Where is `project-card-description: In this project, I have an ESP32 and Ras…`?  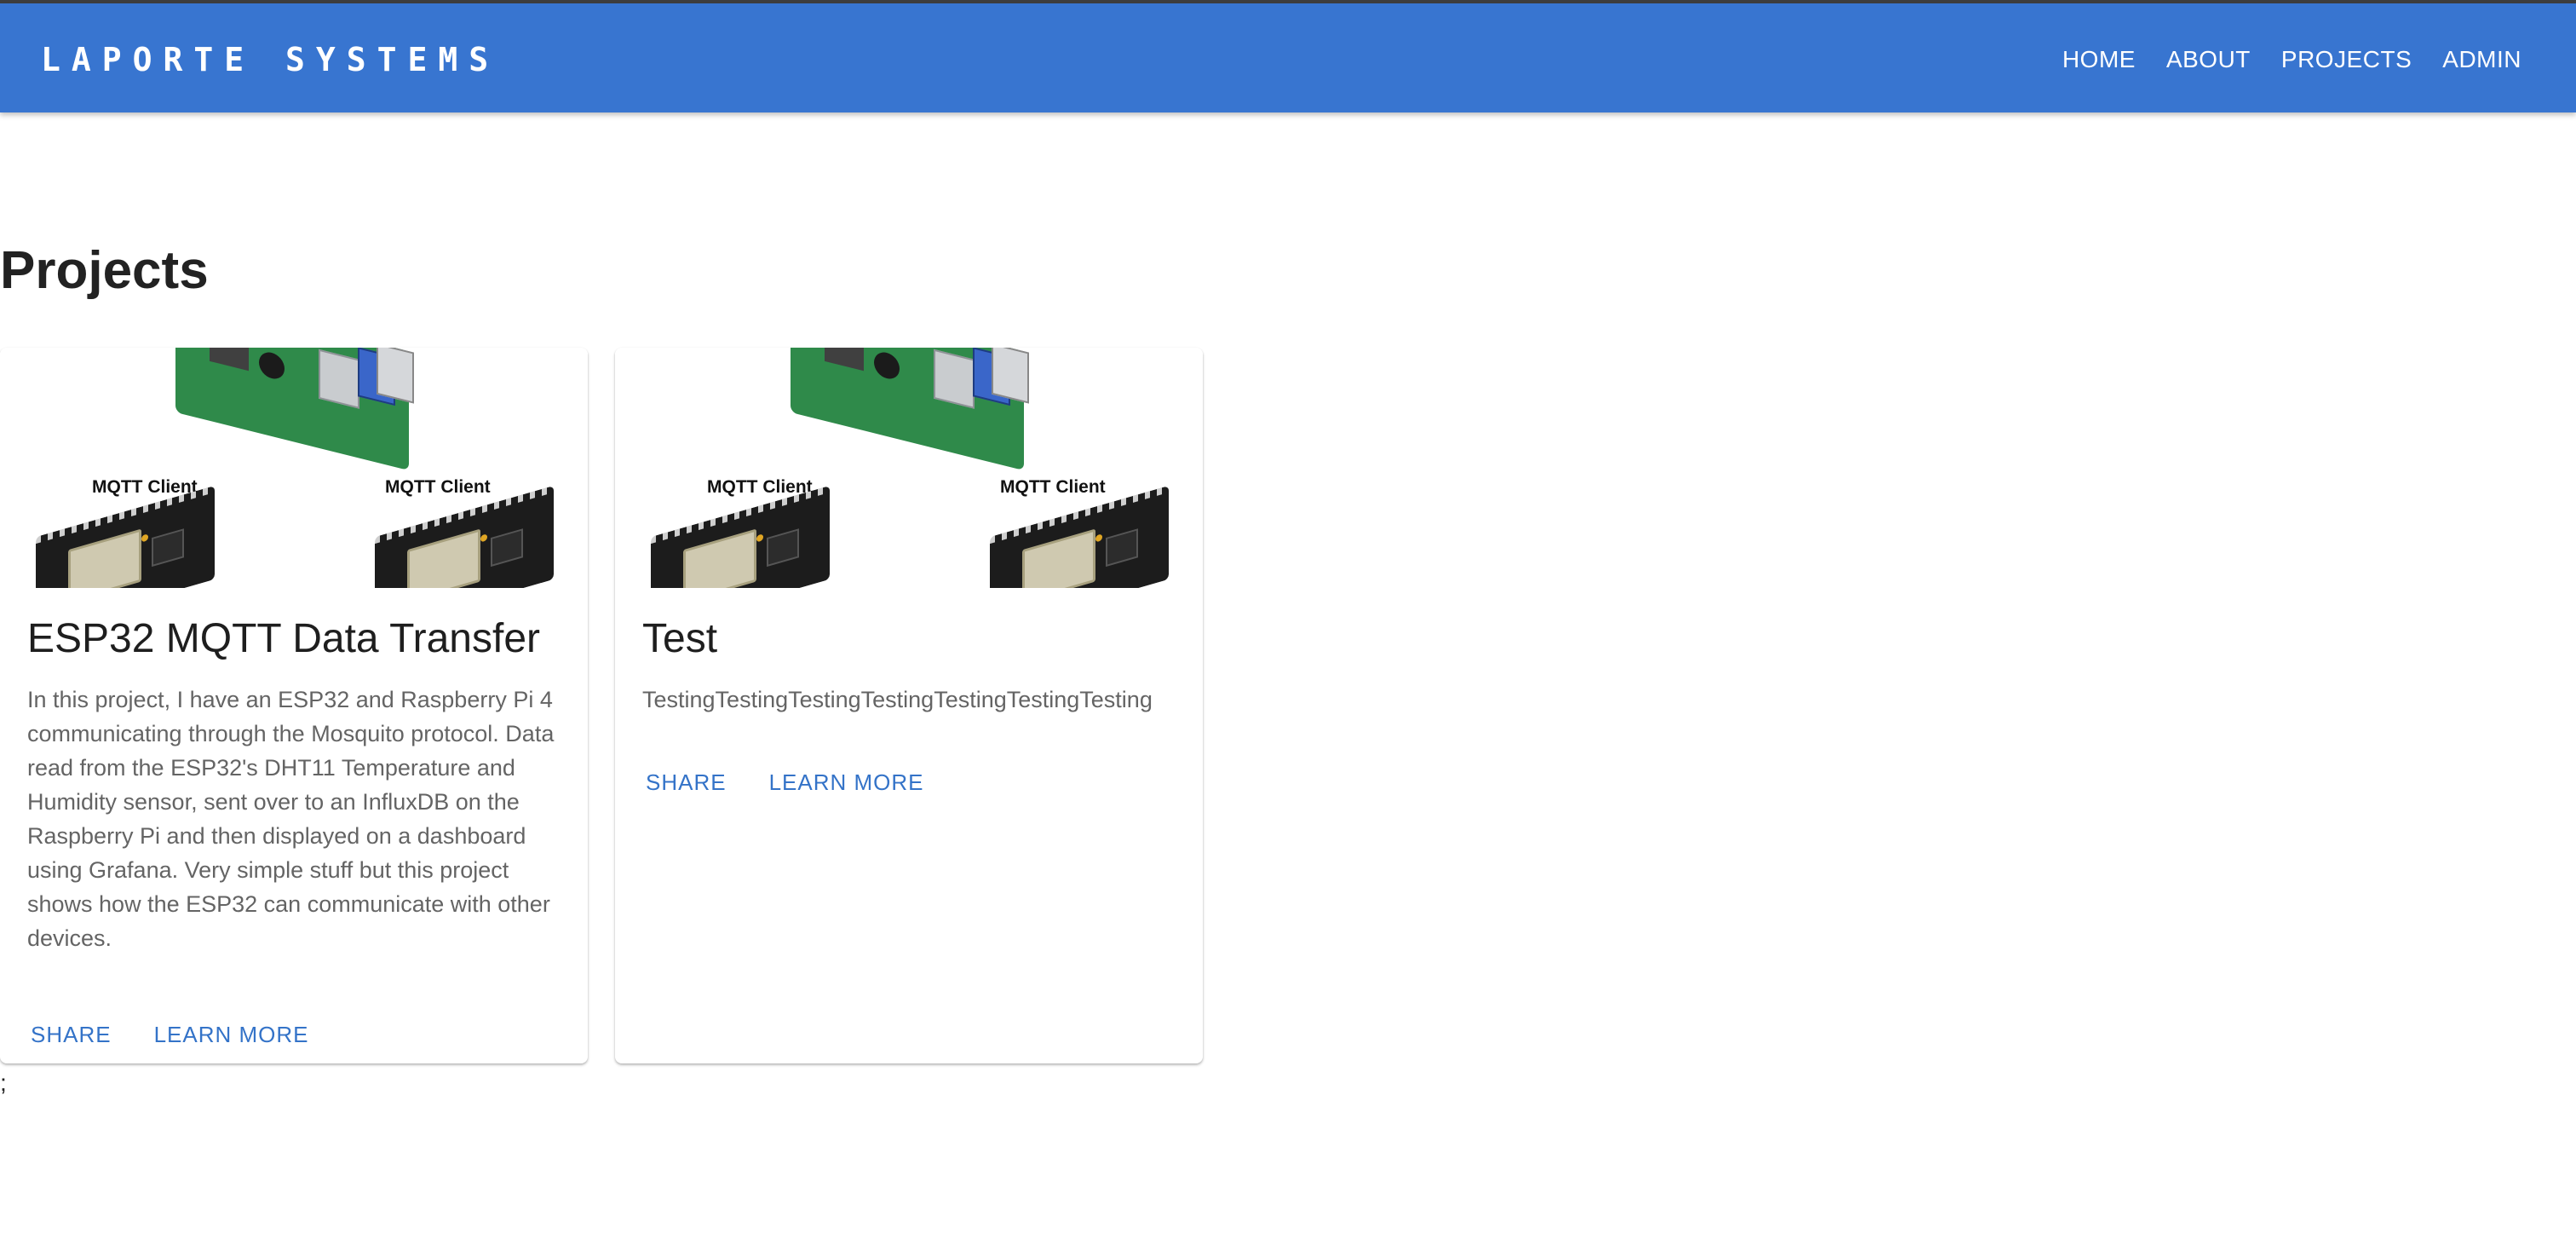
project-card-description: In this project, I have an ESP32 and Ras… is located at coordinates (291, 819).